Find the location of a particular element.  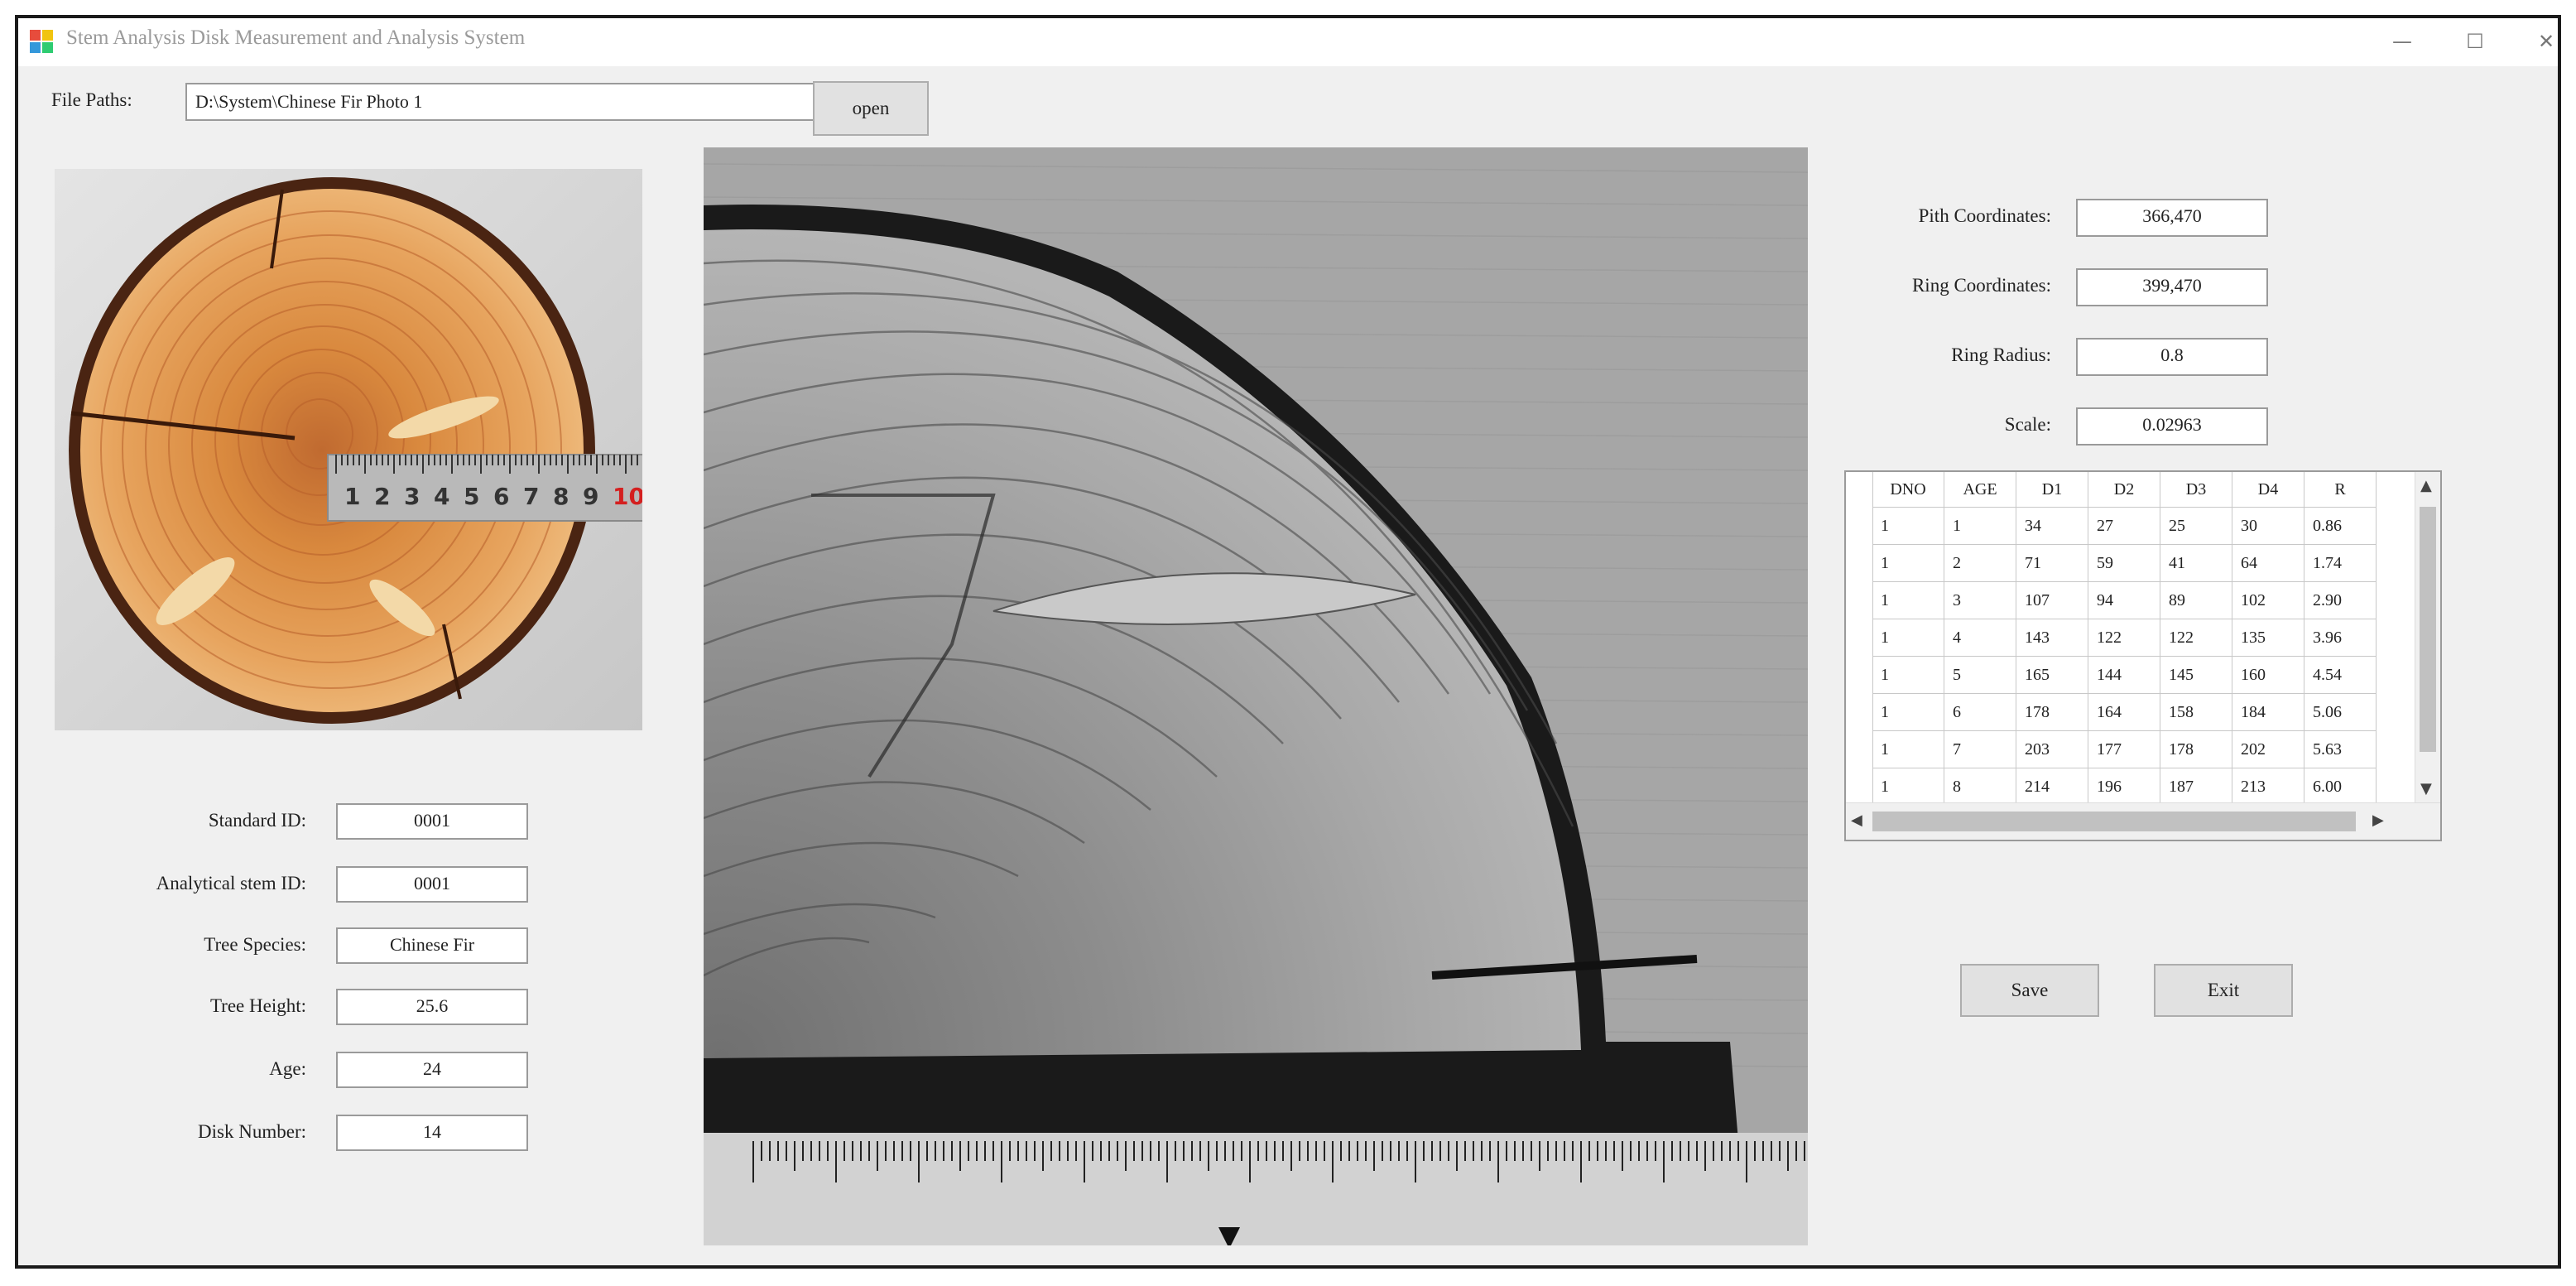

table-cell: 107 is located at coordinates (2052, 600).